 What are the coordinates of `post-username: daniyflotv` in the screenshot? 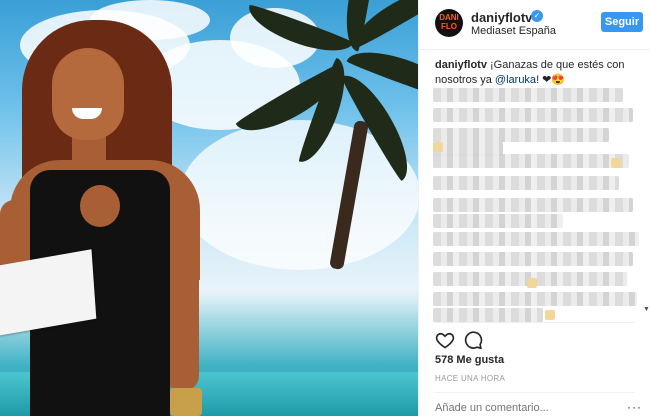 It's located at (501, 17).